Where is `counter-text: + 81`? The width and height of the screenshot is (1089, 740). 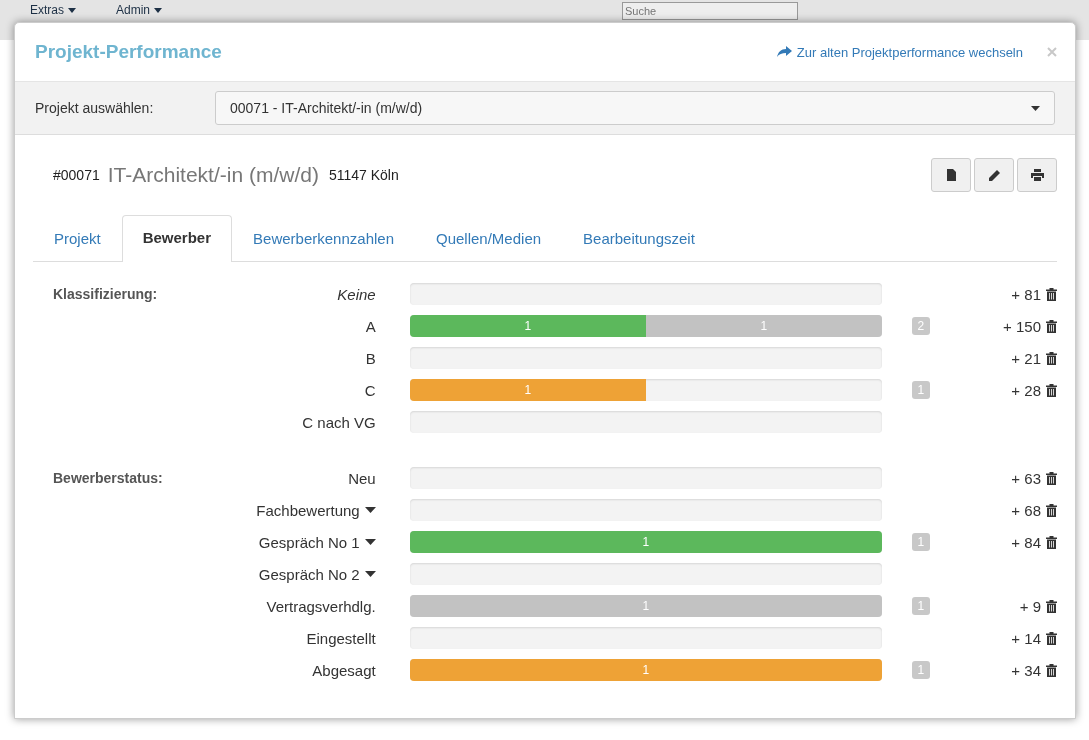
counter-text: + 81 is located at coordinates (1026, 294).